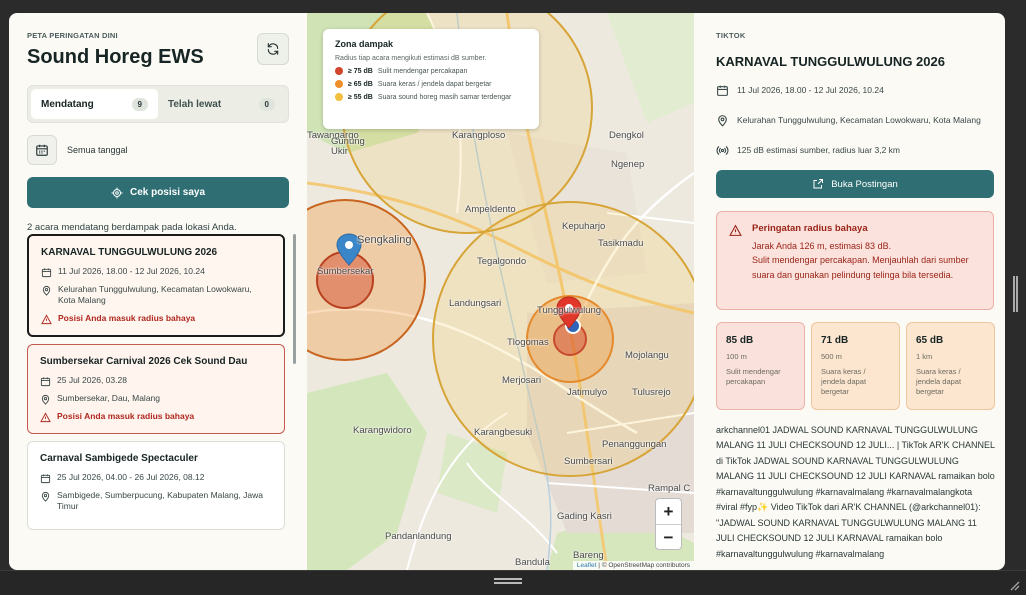 The width and height of the screenshot is (1026, 595). I want to click on map-label-gading-kasri: Gading Kasri, so click(584, 516).